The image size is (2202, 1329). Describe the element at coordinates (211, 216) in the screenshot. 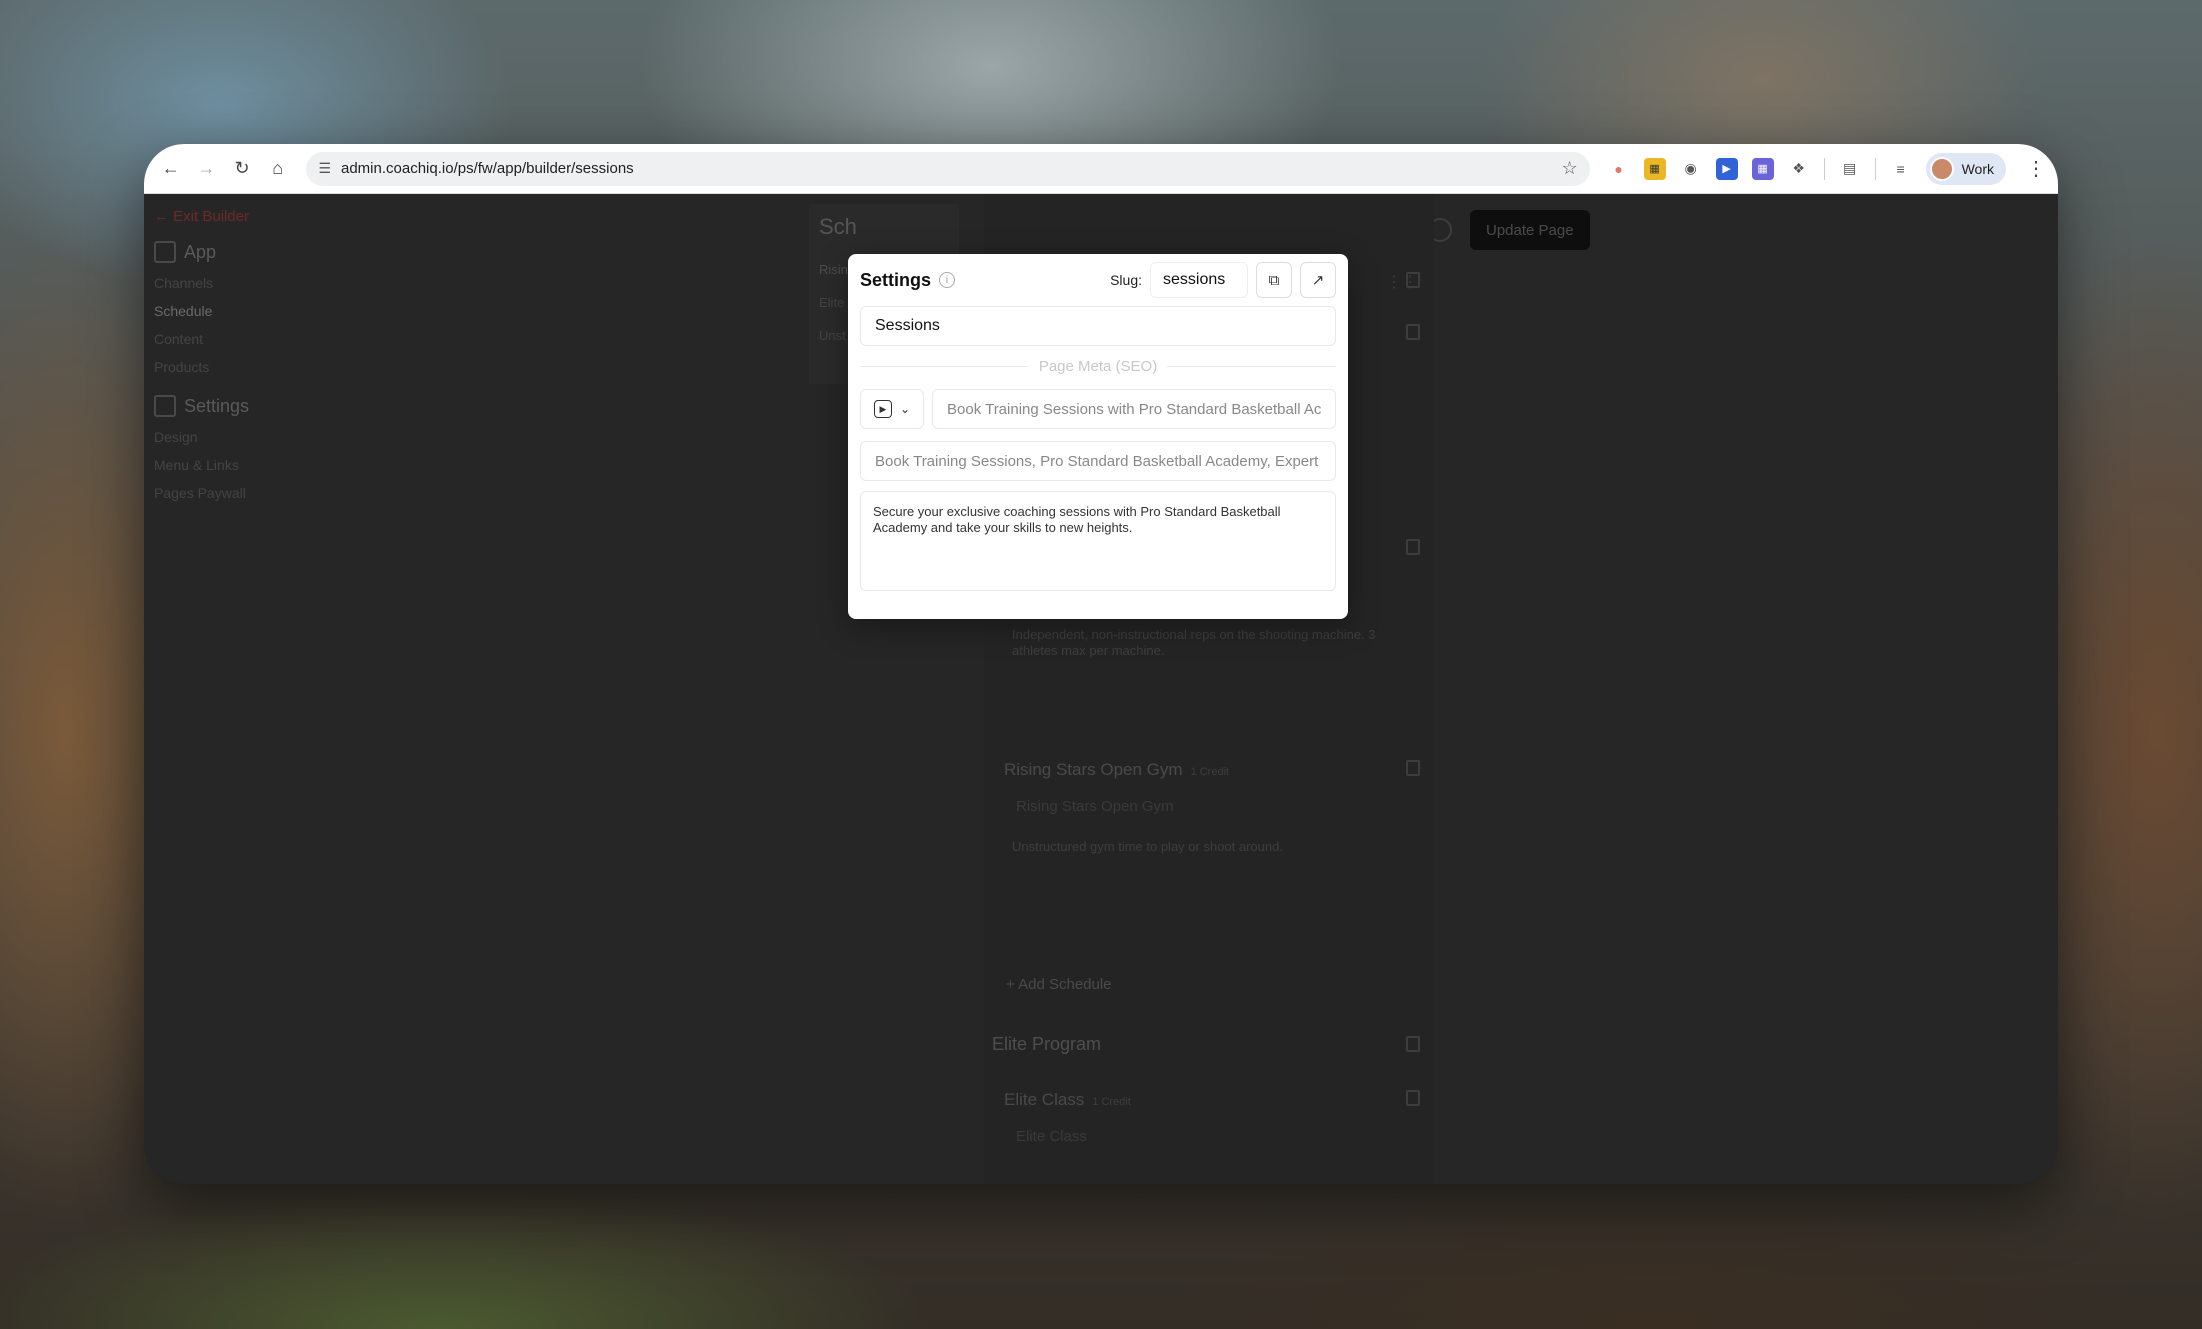

I see `exit-builder-label: Exit Builder` at that location.